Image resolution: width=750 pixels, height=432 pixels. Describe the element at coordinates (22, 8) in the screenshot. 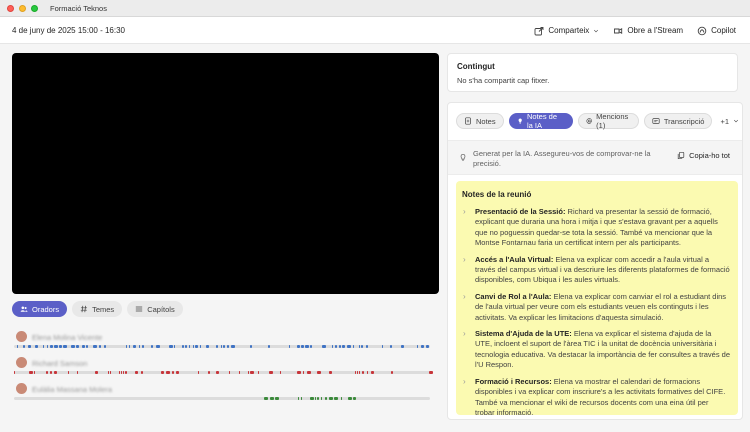

I see `minimize-window-button` at that location.